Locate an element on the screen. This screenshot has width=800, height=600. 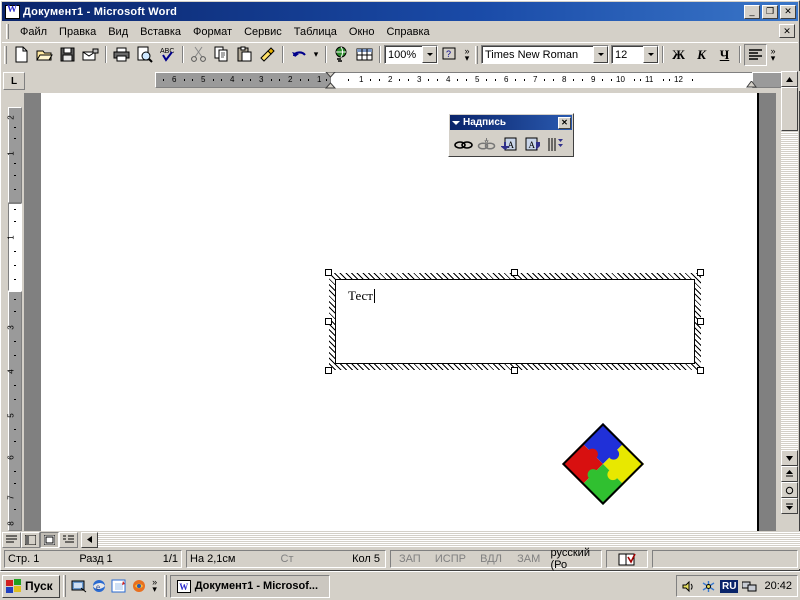
toolbar-options-arrow-icon is located at coordinates (456, 122).